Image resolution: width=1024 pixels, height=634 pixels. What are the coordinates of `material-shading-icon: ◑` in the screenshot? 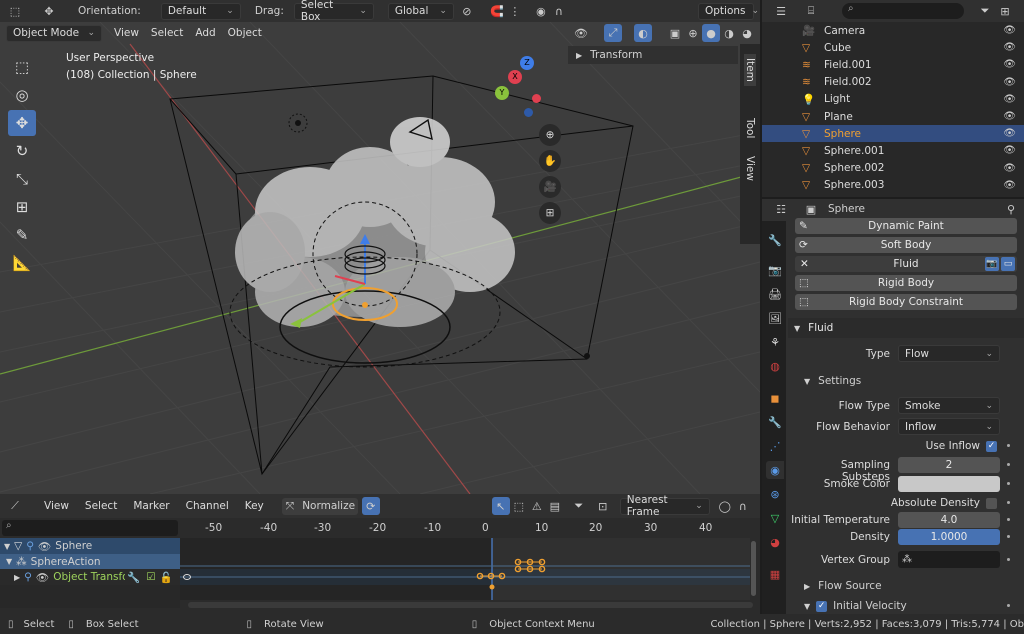 It's located at (729, 33).